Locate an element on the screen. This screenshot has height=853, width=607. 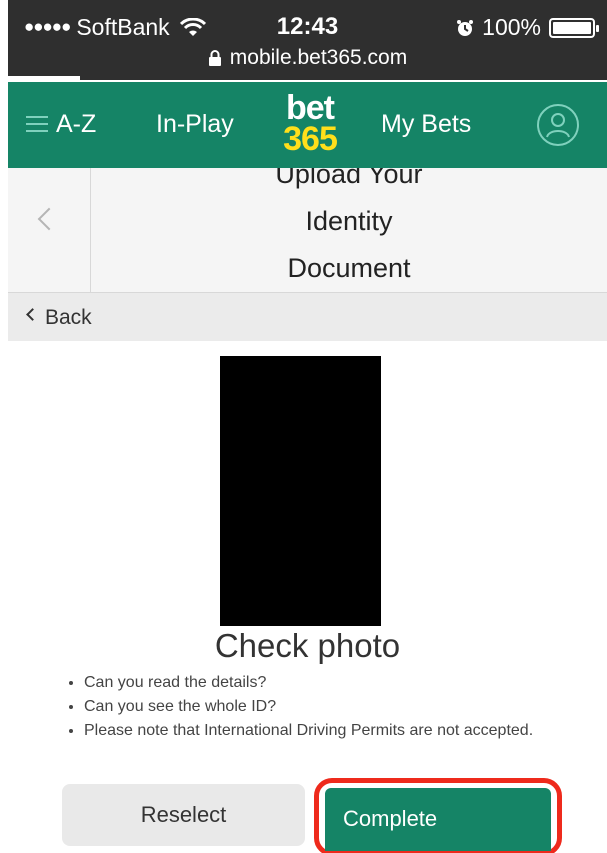
bet365-logo: bet 365 is located at coordinates (310, 124).